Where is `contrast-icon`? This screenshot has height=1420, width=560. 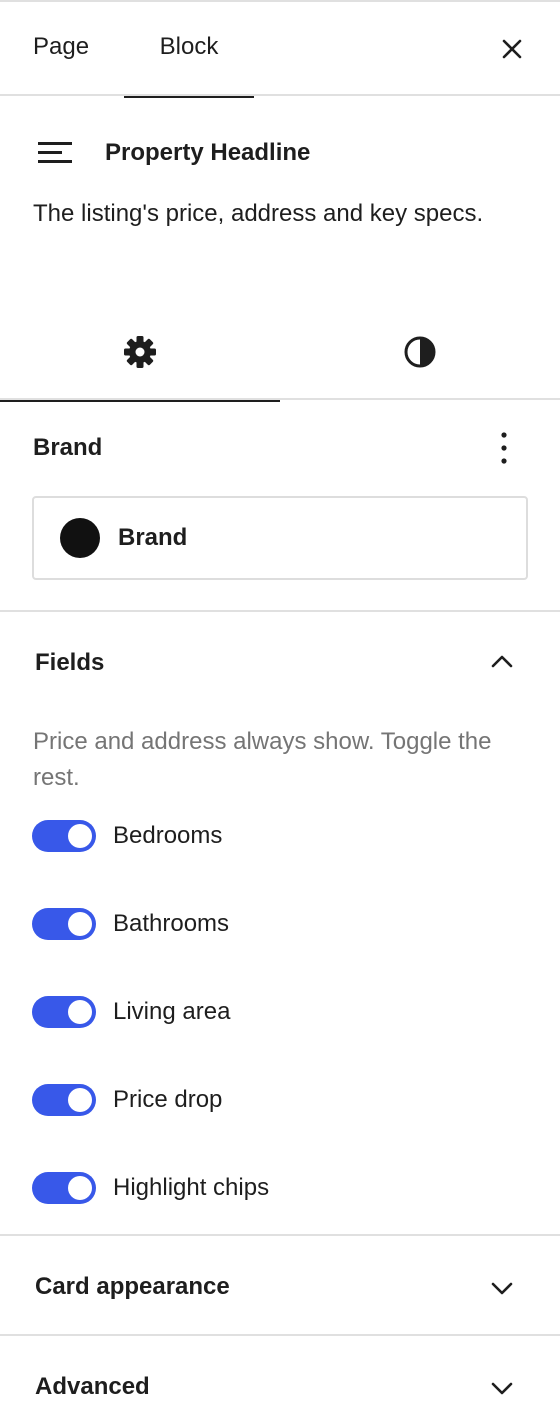 contrast-icon is located at coordinates (420, 352).